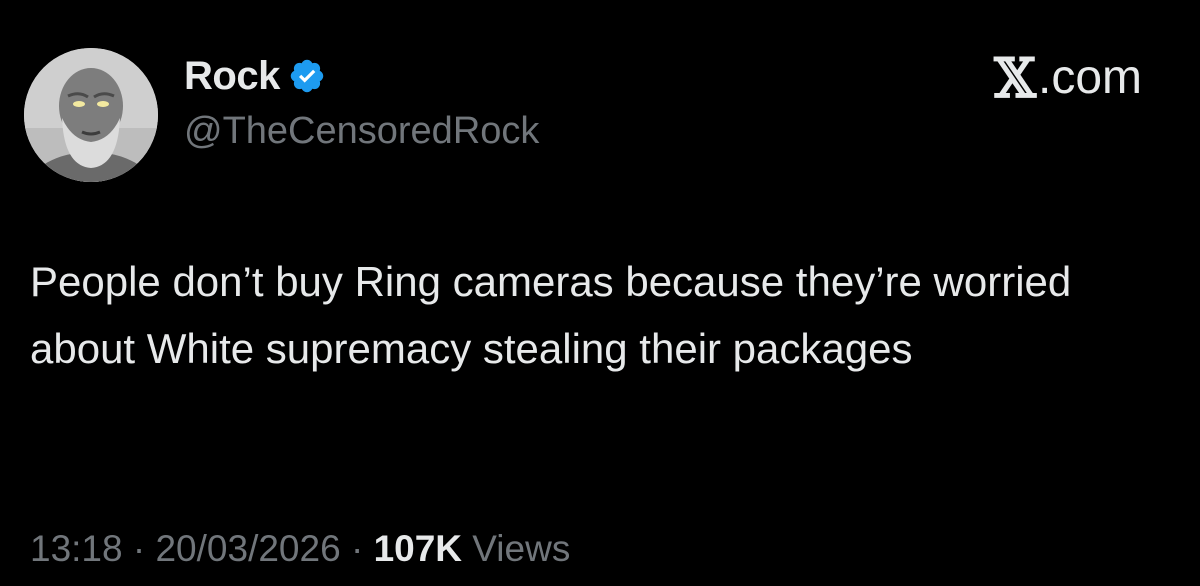 The width and height of the screenshot is (1200, 586). What do you see at coordinates (1089, 77) in the screenshot?
I see `x-domain-text: .com` at bounding box center [1089, 77].